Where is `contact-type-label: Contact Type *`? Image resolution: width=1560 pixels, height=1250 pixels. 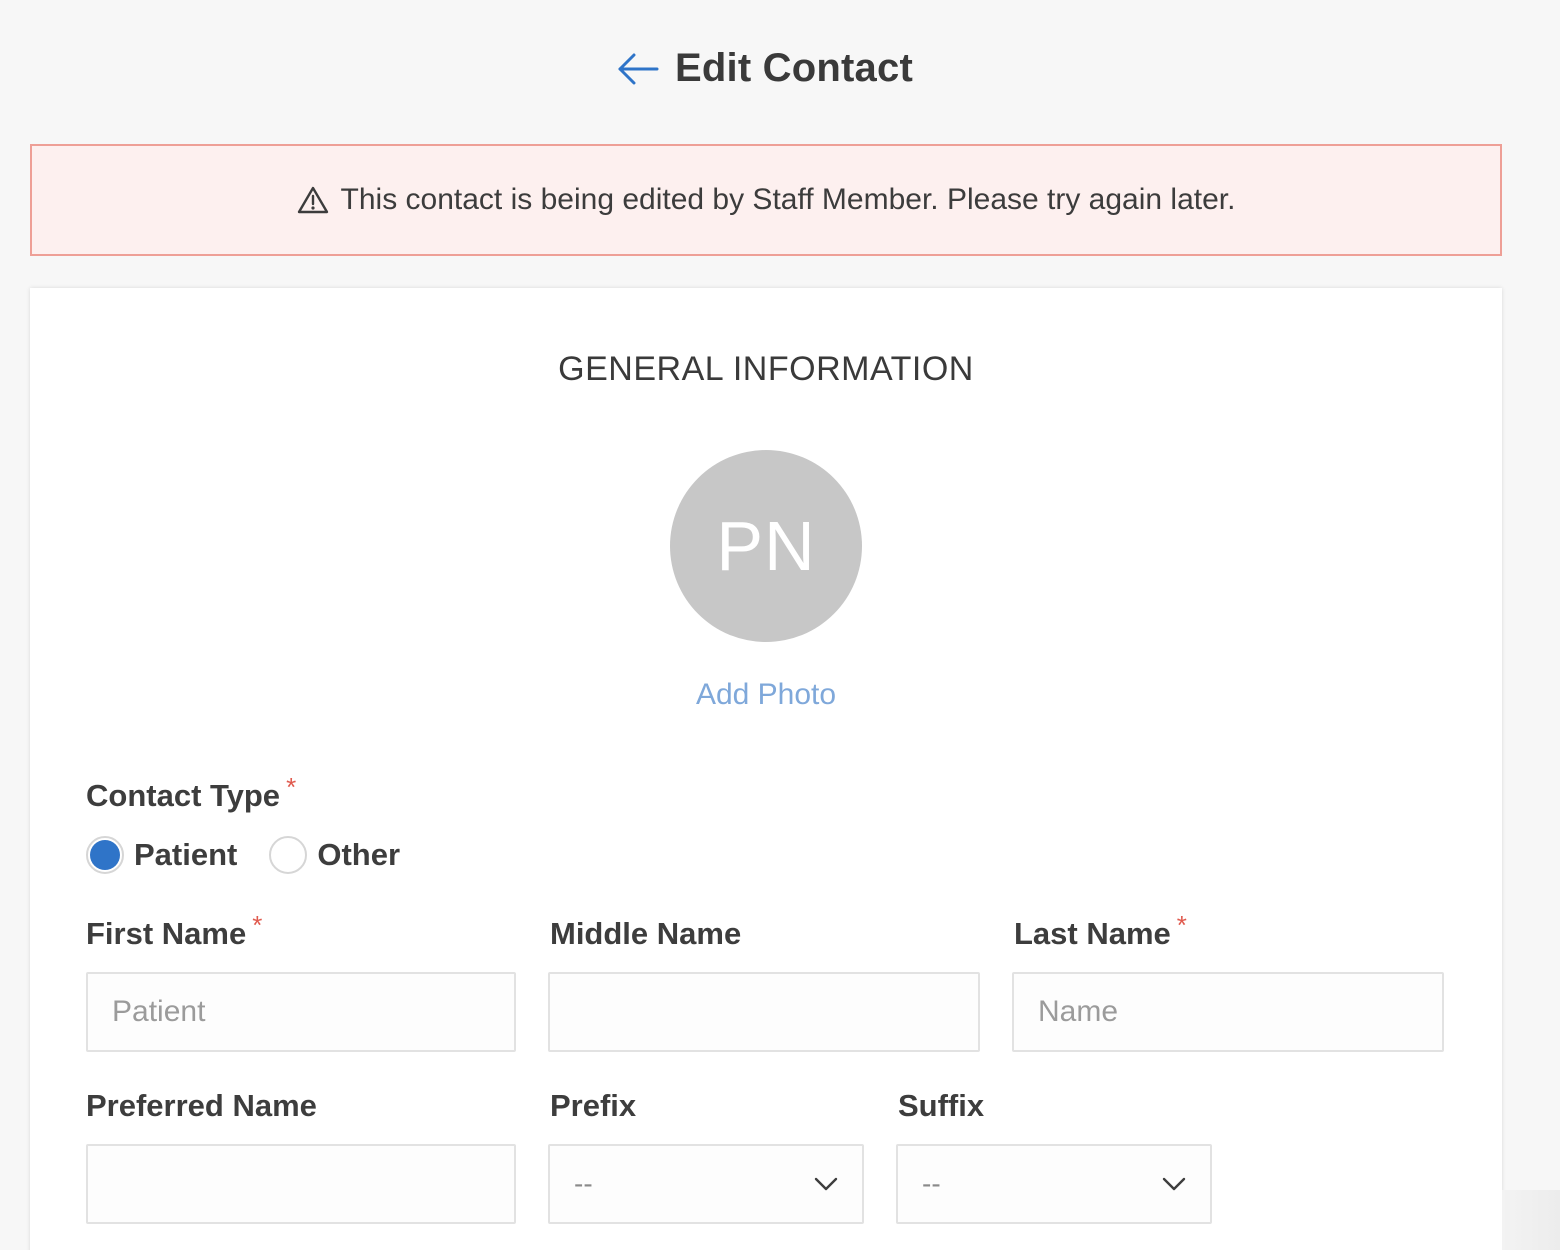 contact-type-label: Contact Type * is located at coordinates (191, 793).